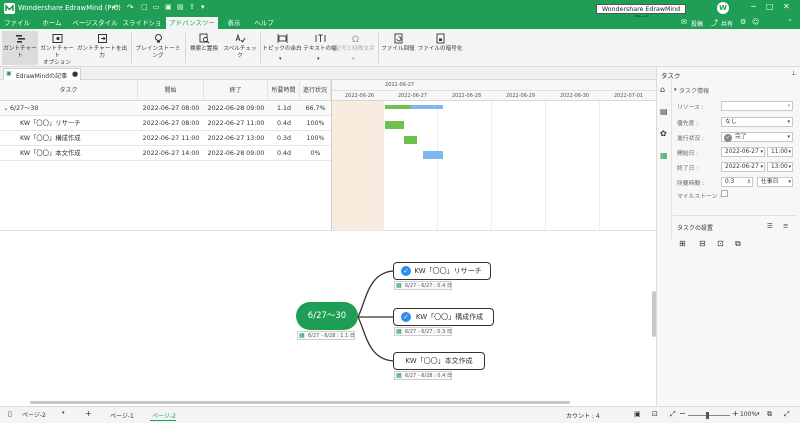 The height and width of the screenshot is (423, 800). I want to click on horizontal-scrollbar, so click(300, 402).